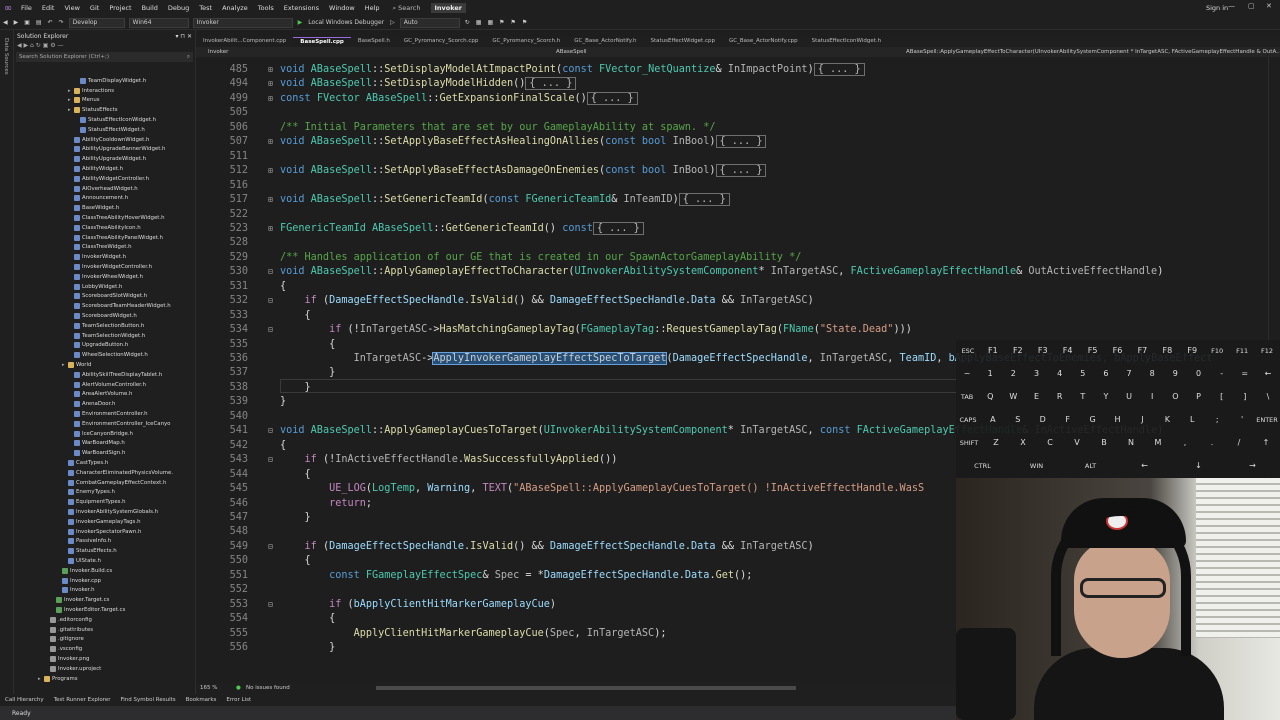  Describe the element at coordinates (268, 688) in the screenshot. I see `issues-status: No issues found` at that location.